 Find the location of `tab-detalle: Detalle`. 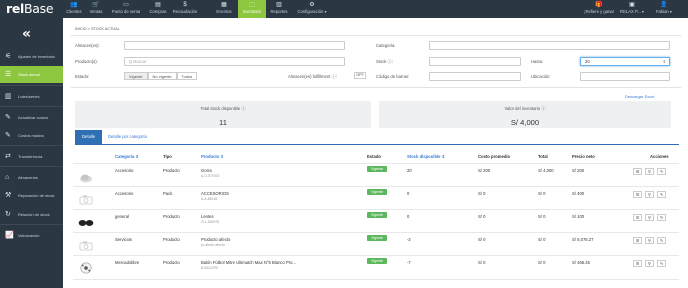

tab-detalle: Detalle is located at coordinates (89, 137).